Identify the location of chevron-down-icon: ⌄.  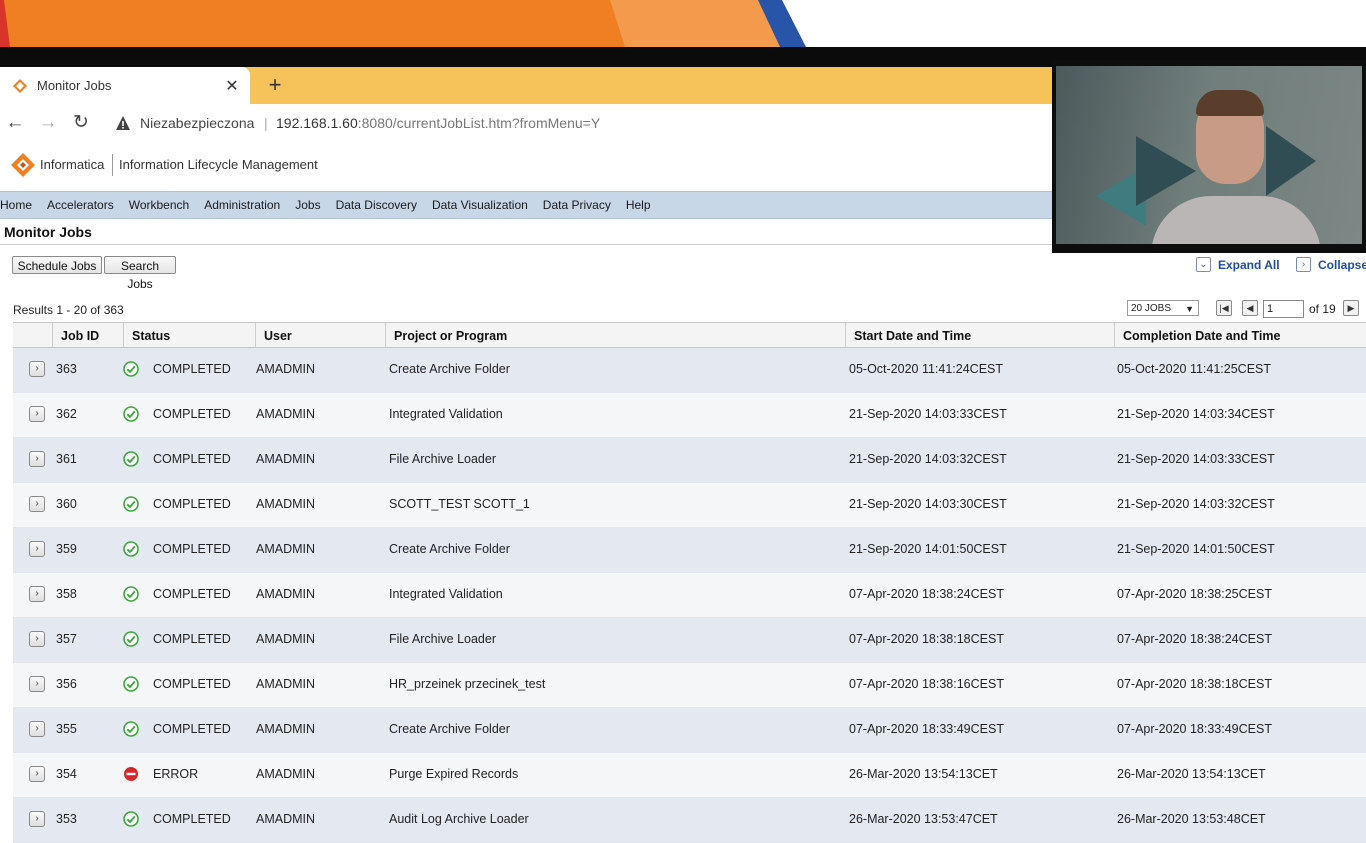
(1203, 264).